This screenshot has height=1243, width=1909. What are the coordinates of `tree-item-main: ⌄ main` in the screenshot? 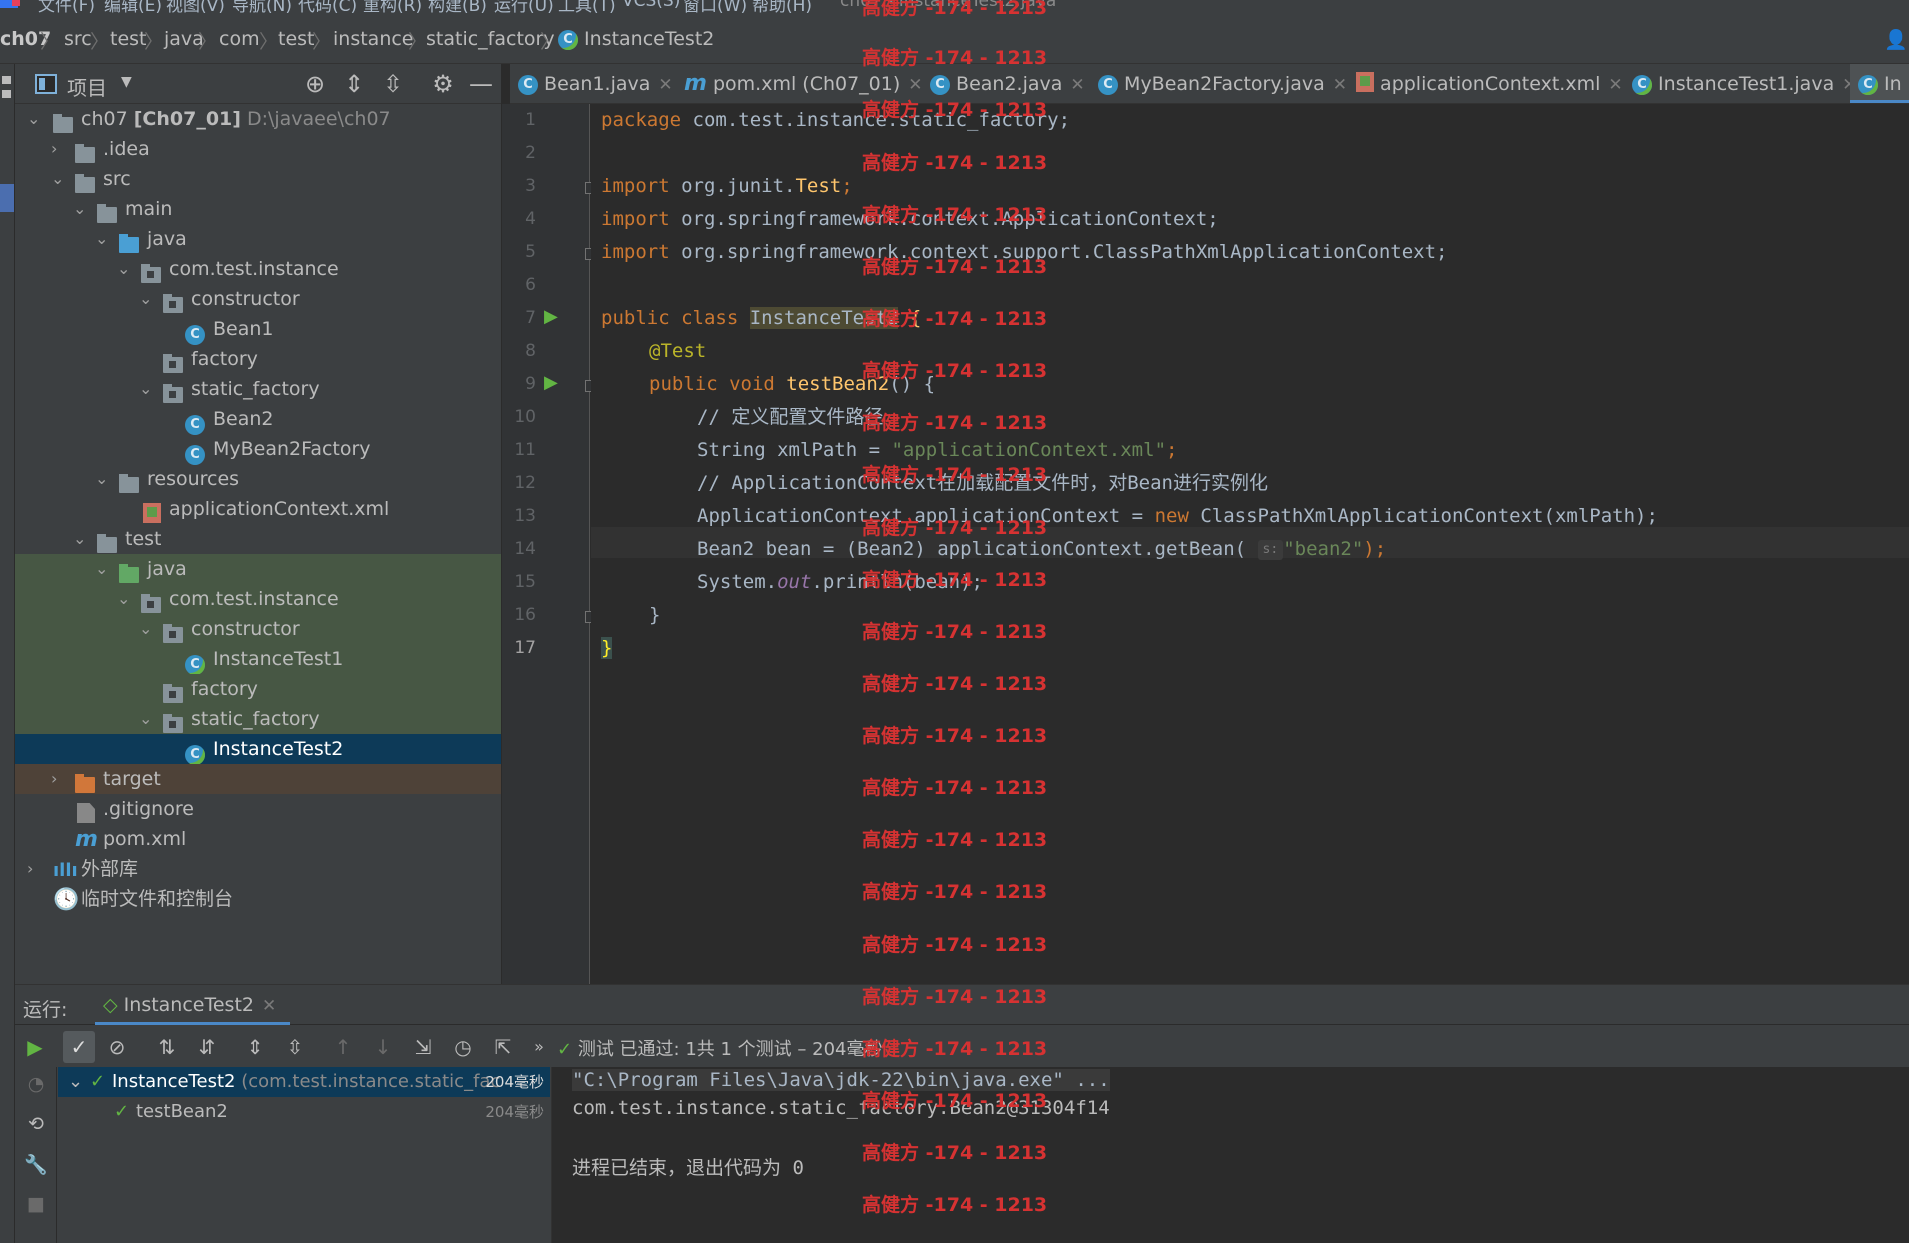 It's located at (258, 209).